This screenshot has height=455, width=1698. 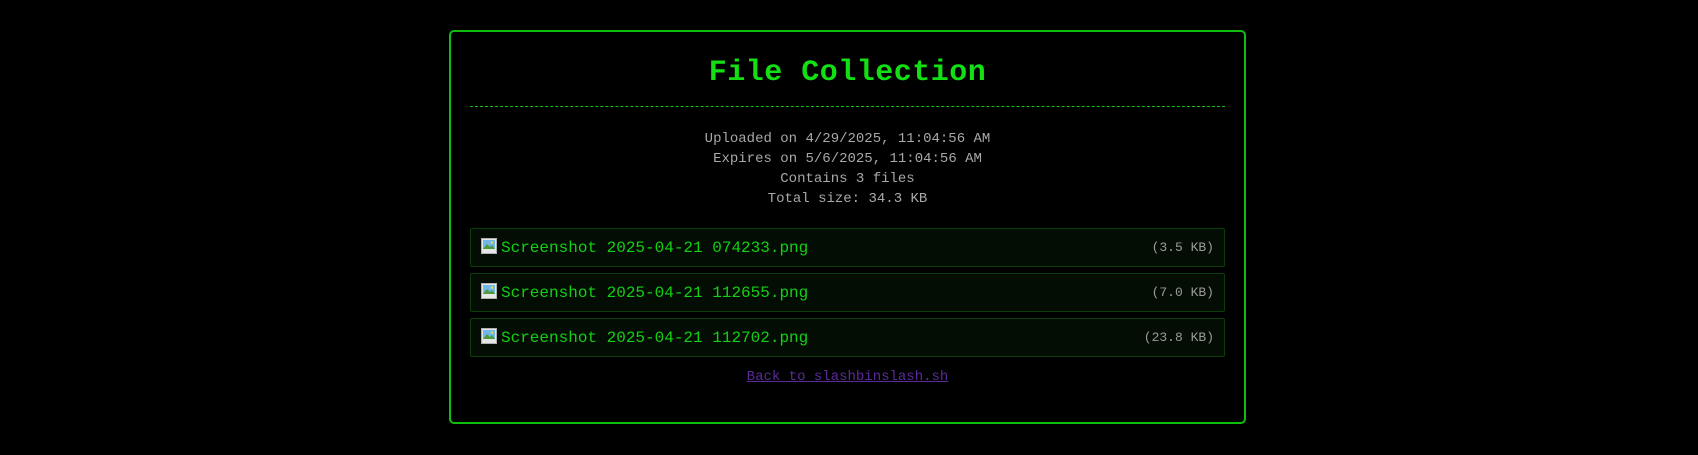 What do you see at coordinates (847, 73) in the screenshot?
I see `page-title: File Collection` at bounding box center [847, 73].